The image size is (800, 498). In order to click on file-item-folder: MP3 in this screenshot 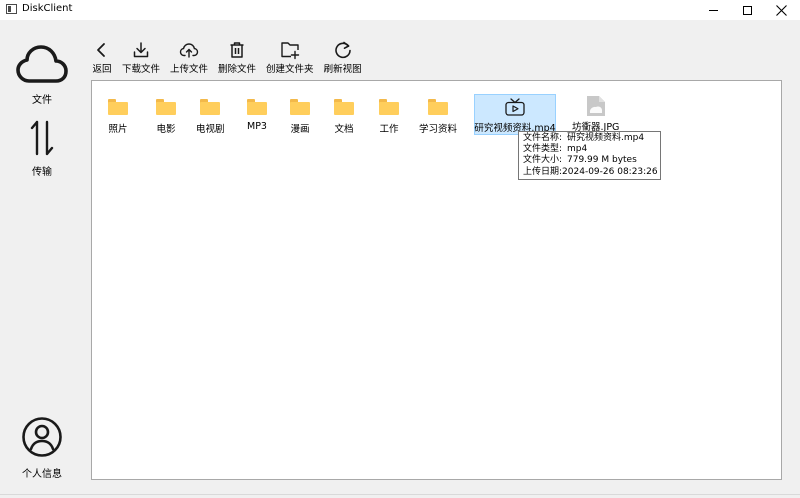, I will do `click(257, 113)`.